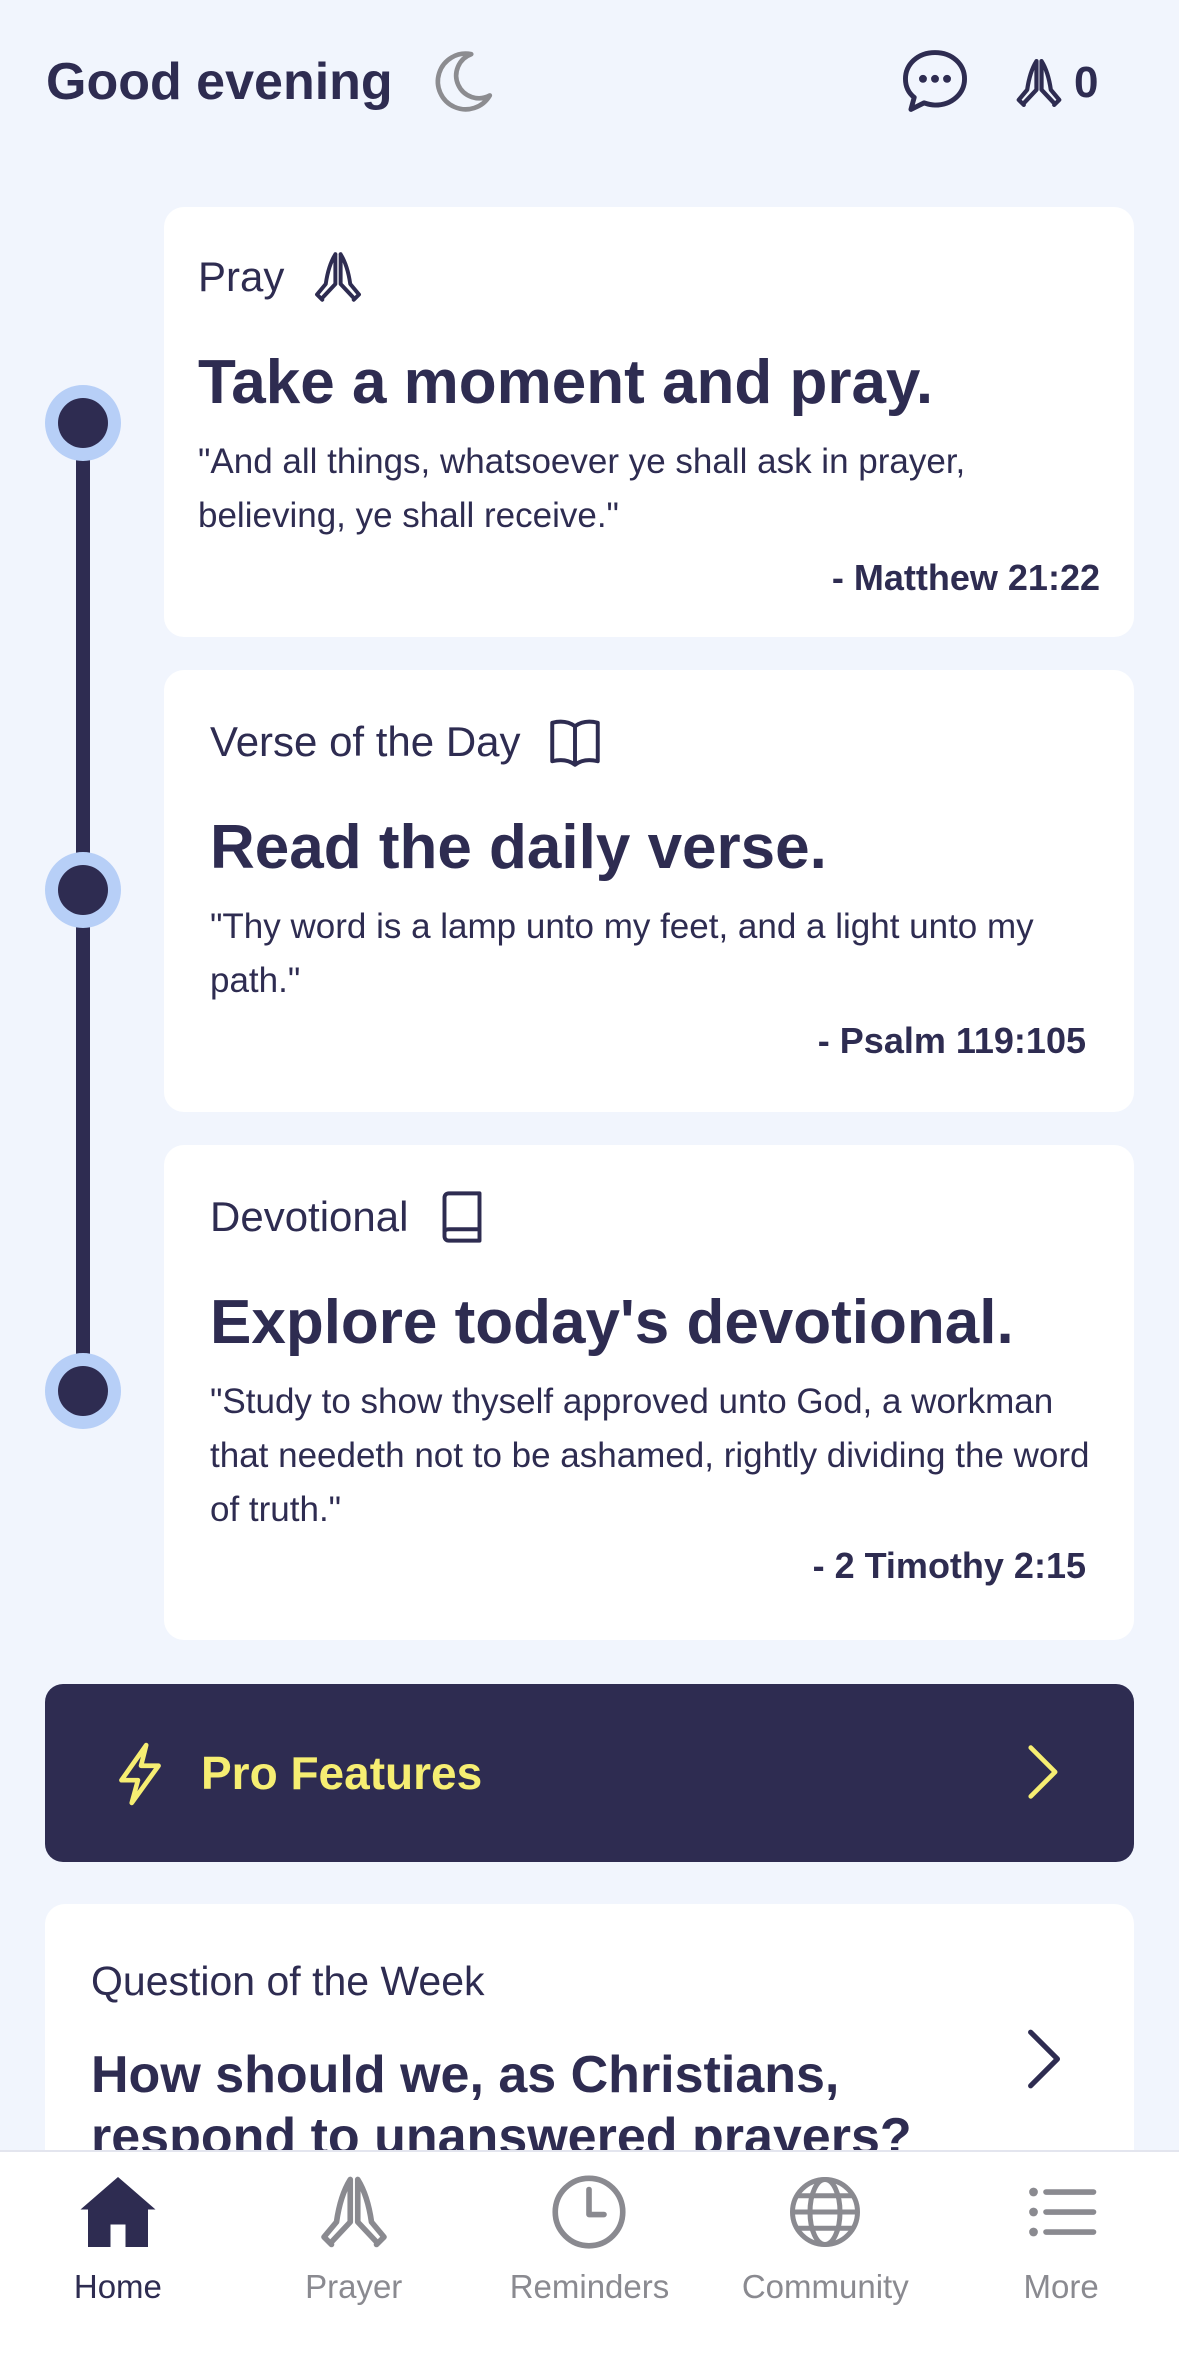 The height and width of the screenshot is (2369, 1179). I want to click on card-reference: - Matthew 21:22, so click(965, 577).